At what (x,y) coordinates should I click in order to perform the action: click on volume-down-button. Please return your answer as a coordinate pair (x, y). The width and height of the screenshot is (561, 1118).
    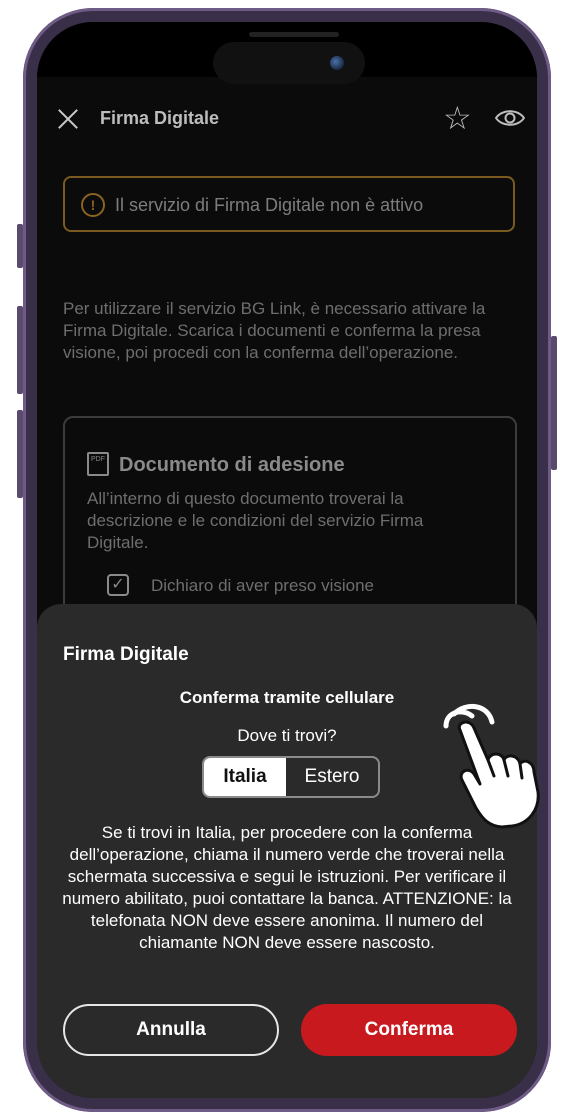
    Looking at the image, I should click on (20, 454).